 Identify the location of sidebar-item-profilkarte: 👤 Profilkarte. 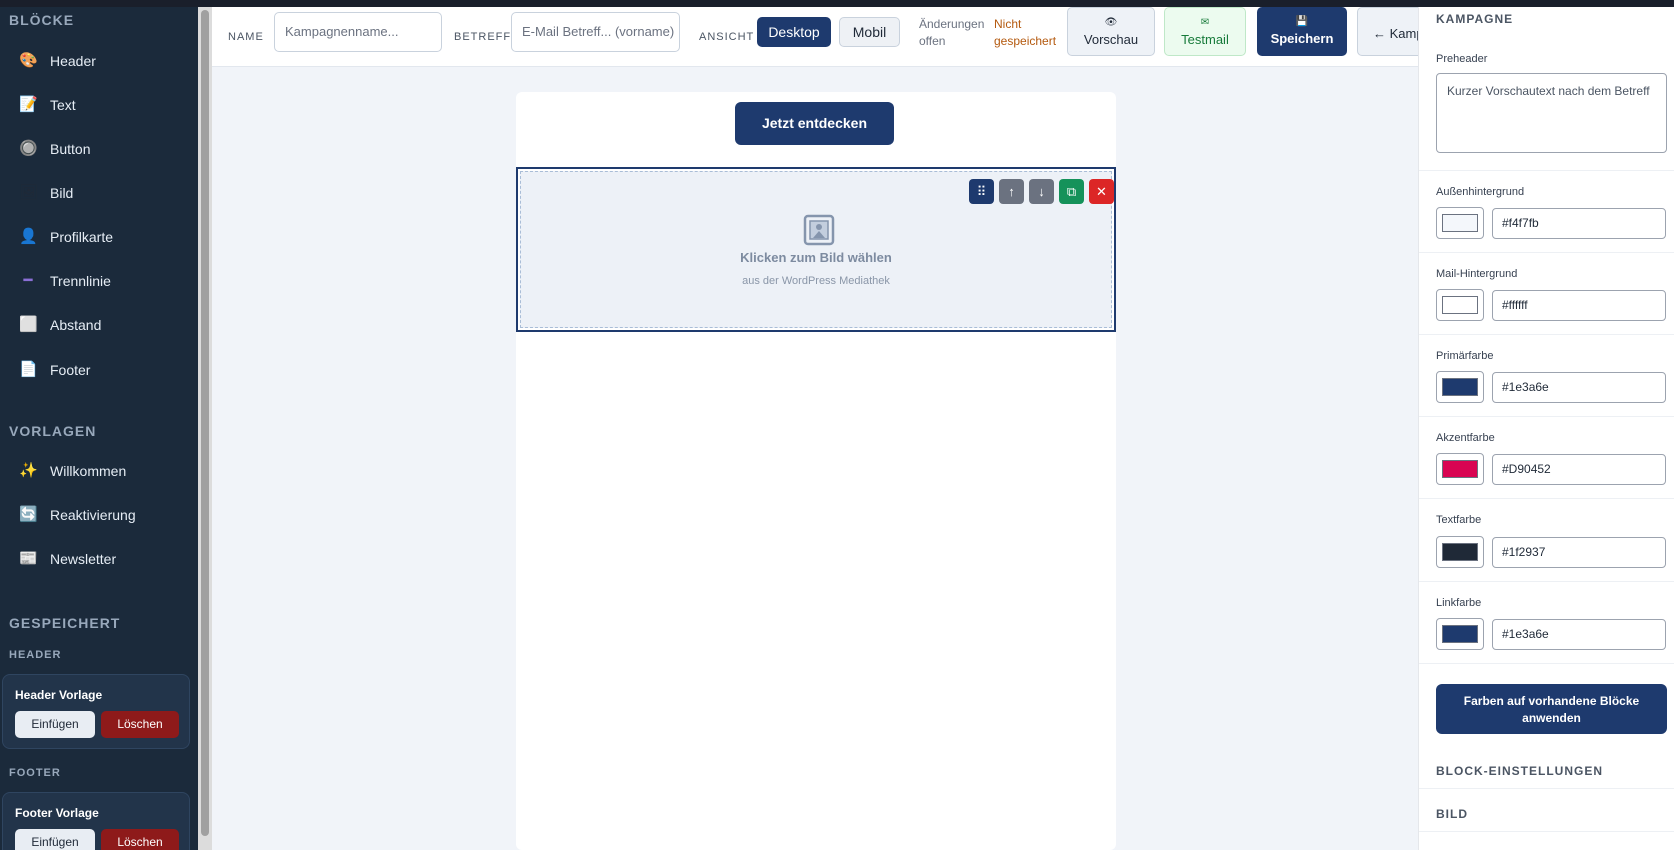
(99, 237).